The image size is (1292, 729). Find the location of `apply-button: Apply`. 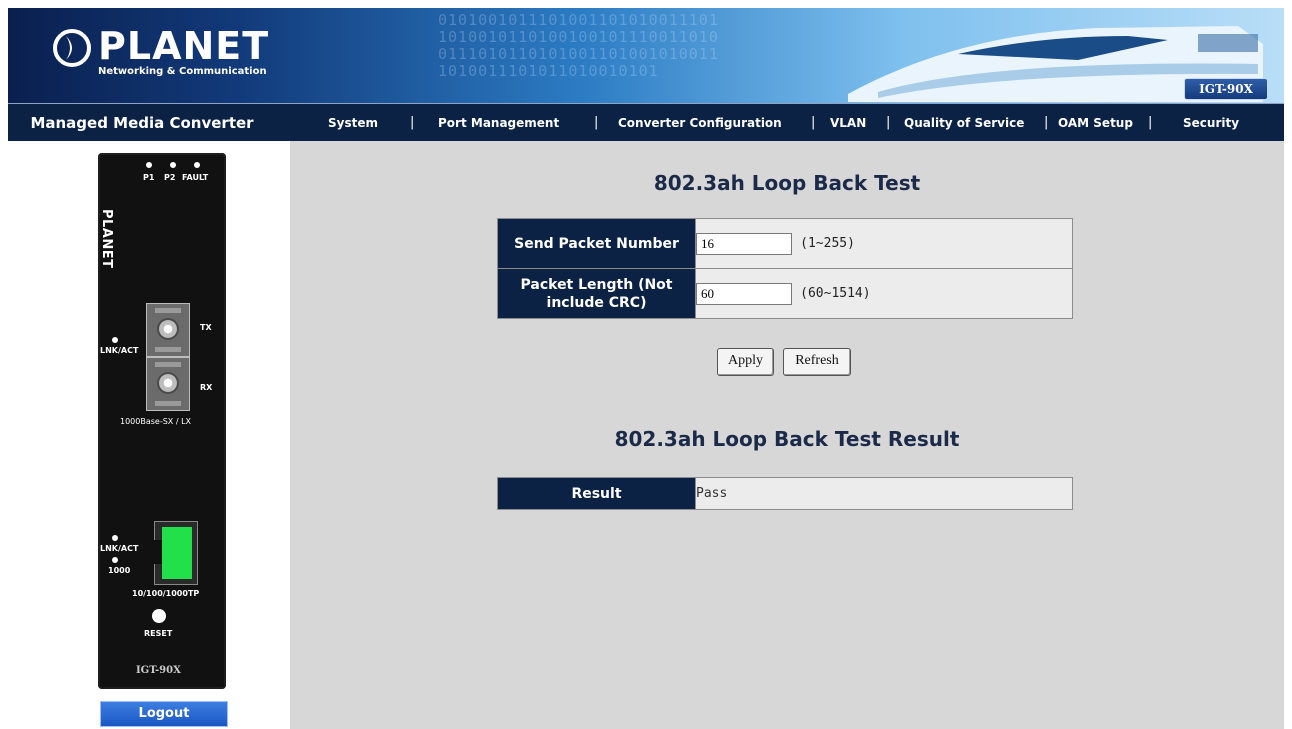

apply-button: Apply is located at coordinates (745, 362).